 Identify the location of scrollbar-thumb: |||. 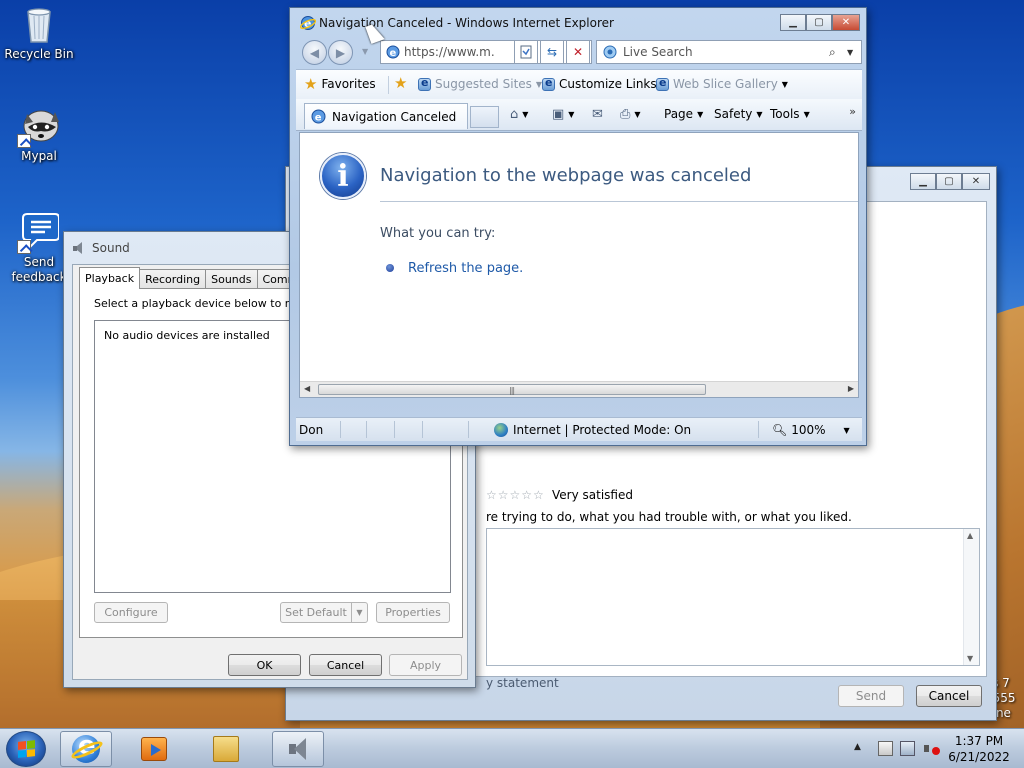
(512, 389).